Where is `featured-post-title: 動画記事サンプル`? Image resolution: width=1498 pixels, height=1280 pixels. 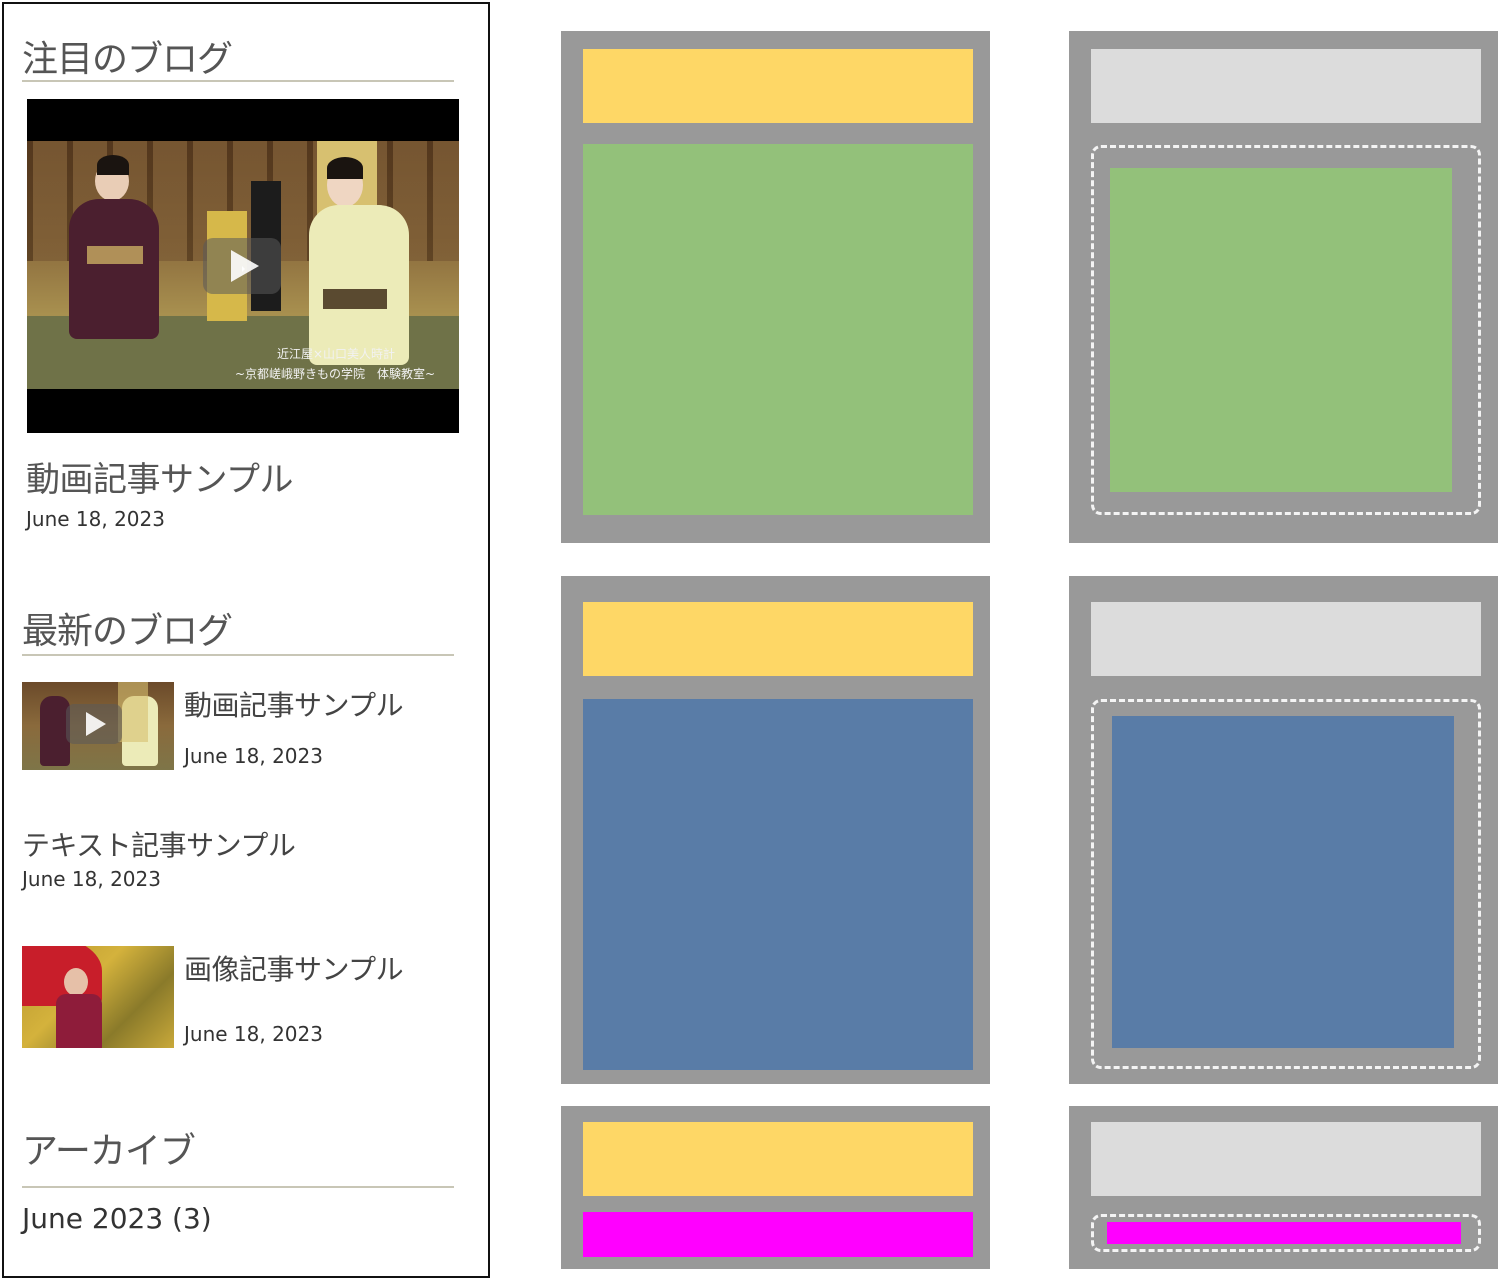
featured-post-title: 動画記事サンプル is located at coordinates (159, 476).